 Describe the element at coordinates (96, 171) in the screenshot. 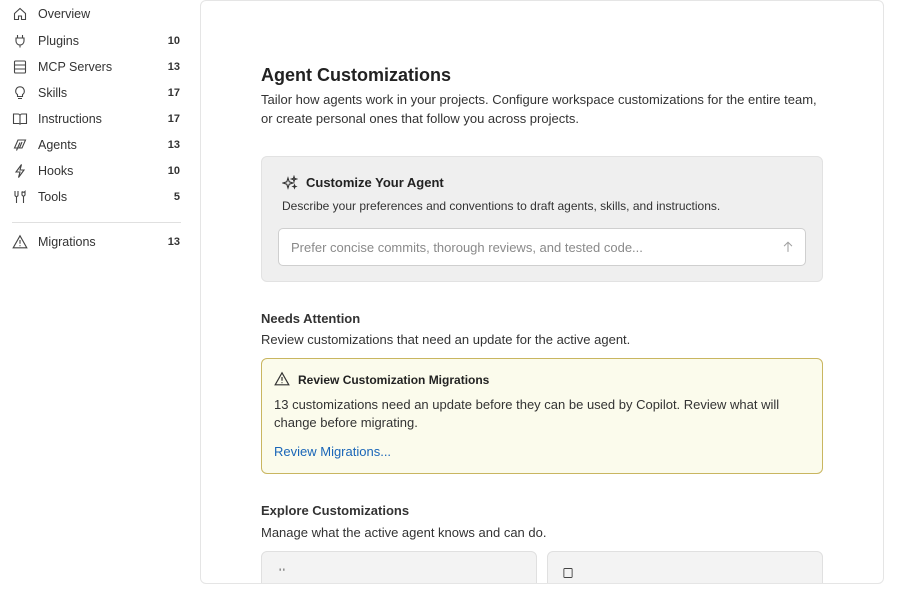

I see `sidebar-item-hooks: Hooks 10` at that location.